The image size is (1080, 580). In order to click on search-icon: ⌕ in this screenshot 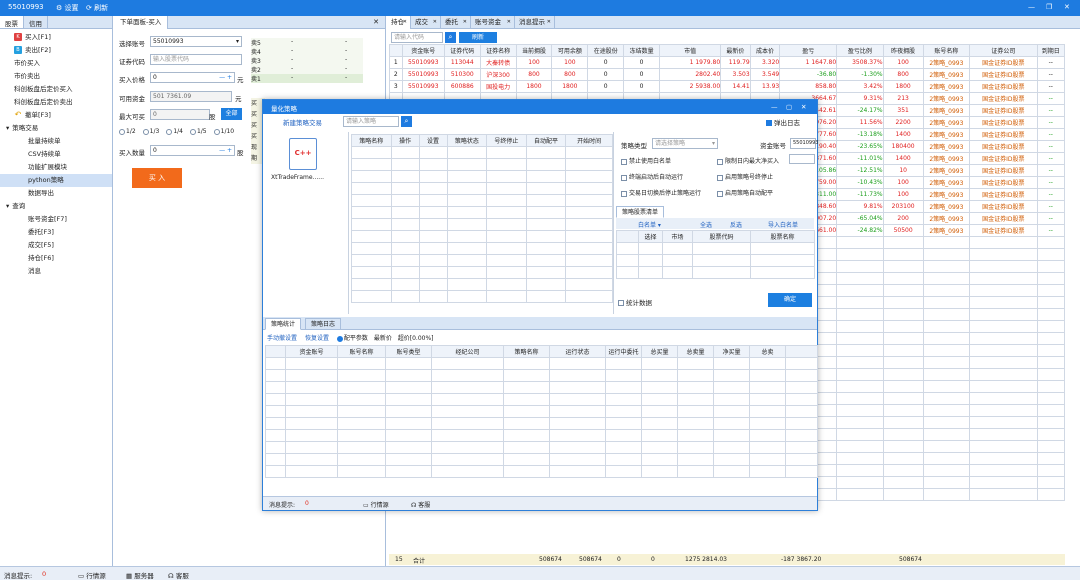, I will do `click(406, 121)`.